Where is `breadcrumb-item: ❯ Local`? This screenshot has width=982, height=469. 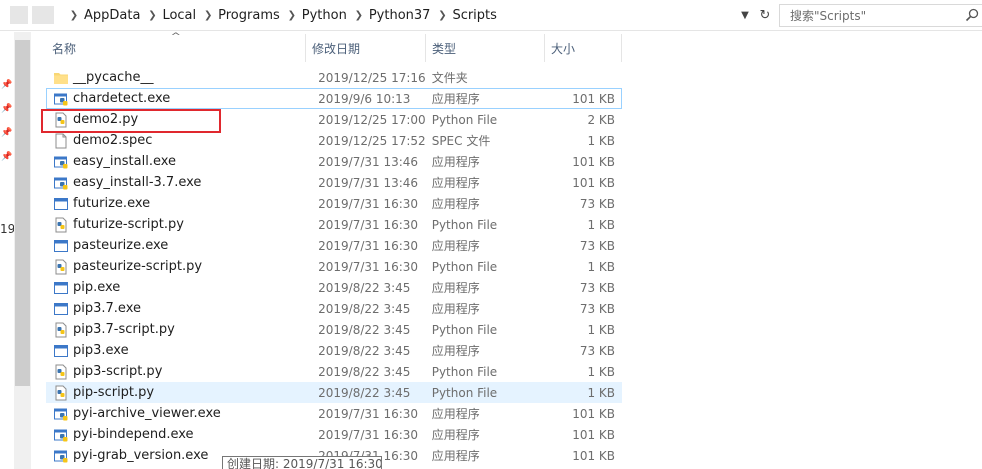
breadcrumb-item: ❯ Local is located at coordinates (172, 15).